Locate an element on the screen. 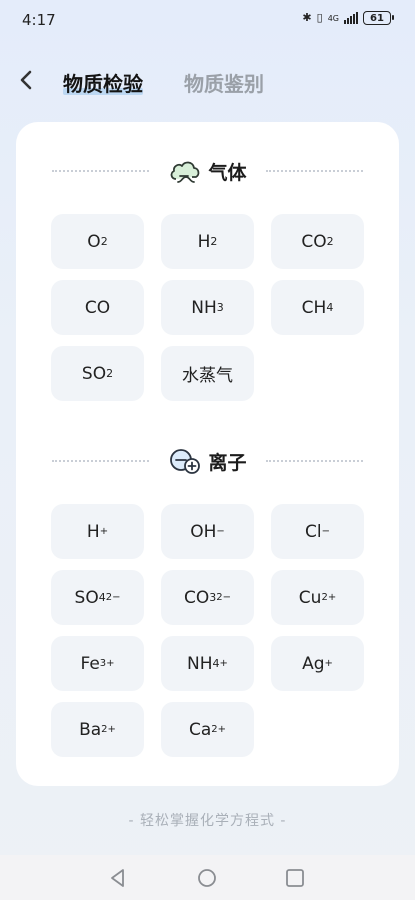  footer-tagline: - 轻松掌握化学方程式 - is located at coordinates (207, 821).